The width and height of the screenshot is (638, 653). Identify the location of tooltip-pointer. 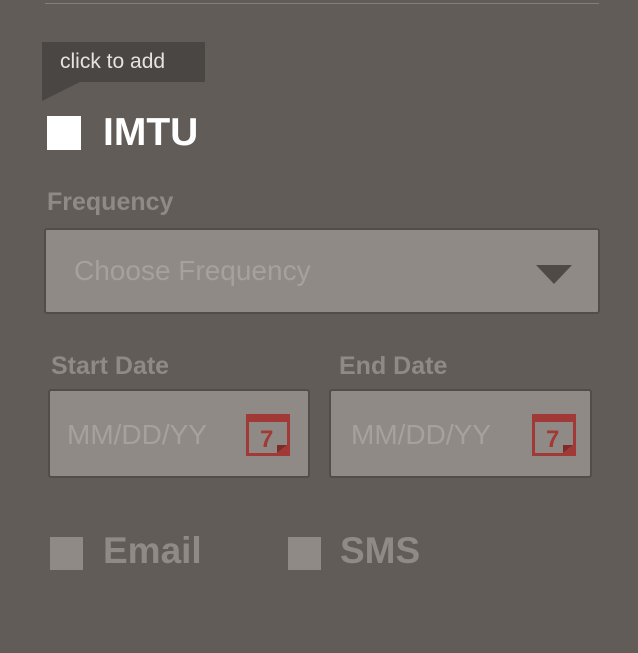
(61, 91).